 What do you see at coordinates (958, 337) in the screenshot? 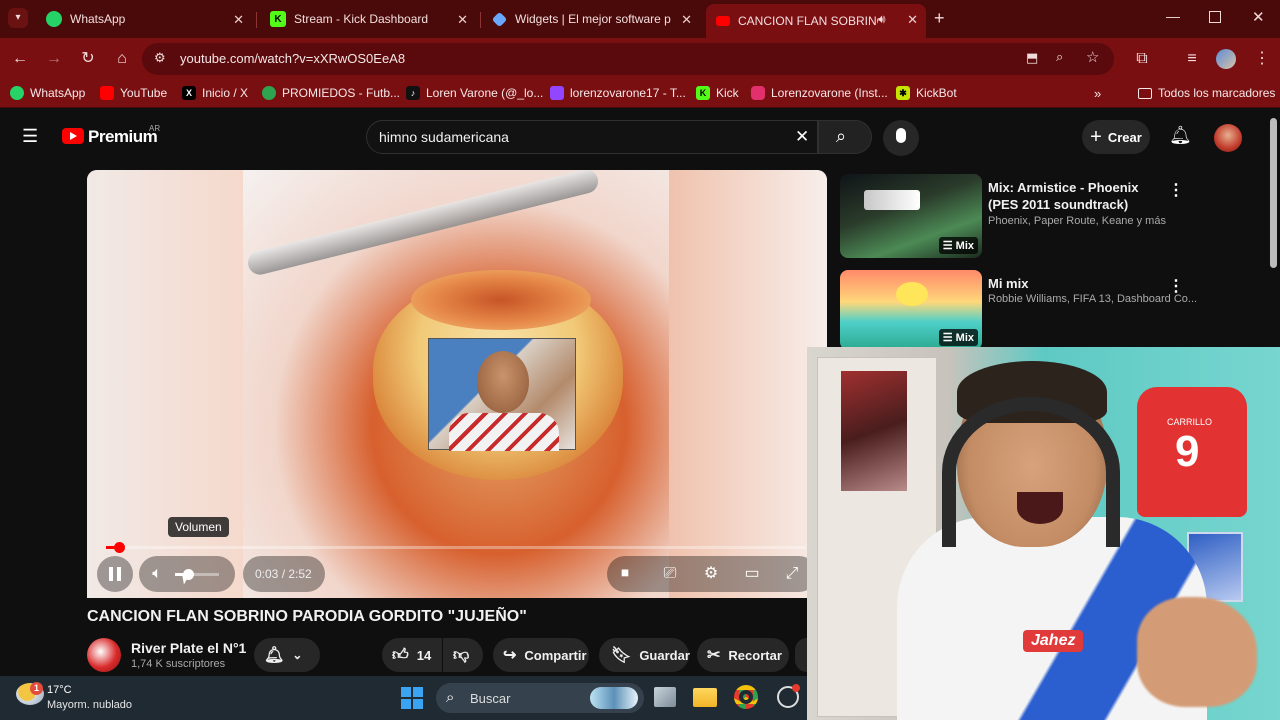
I see `mix-badge: ☰ Mix` at bounding box center [958, 337].